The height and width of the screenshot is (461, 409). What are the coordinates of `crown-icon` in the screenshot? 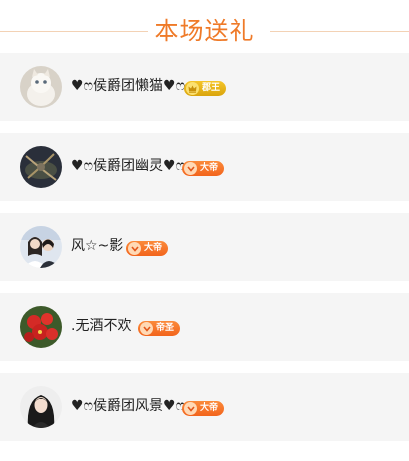 It's located at (192, 88).